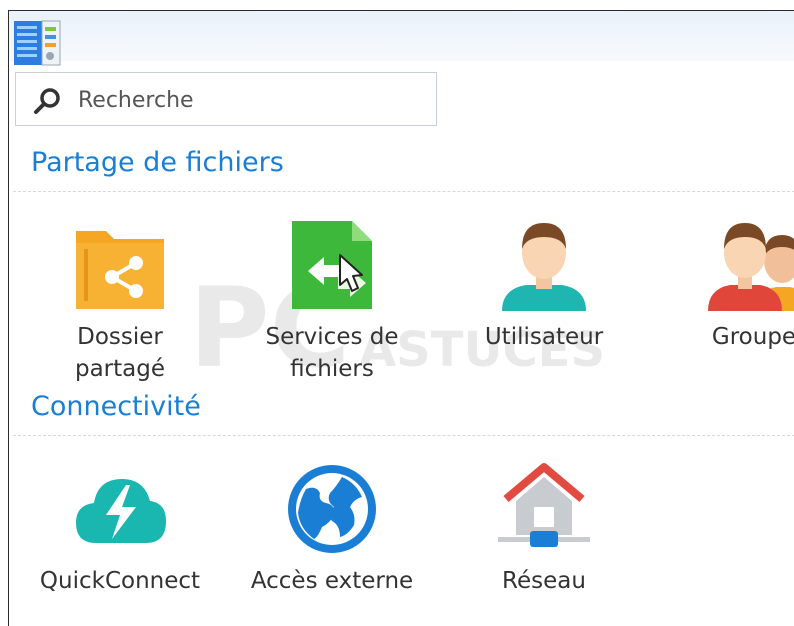  What do you see at coordinates (332, 509) in the screenshot?
I see `external-access-icon` at bounding box center [332, 509].